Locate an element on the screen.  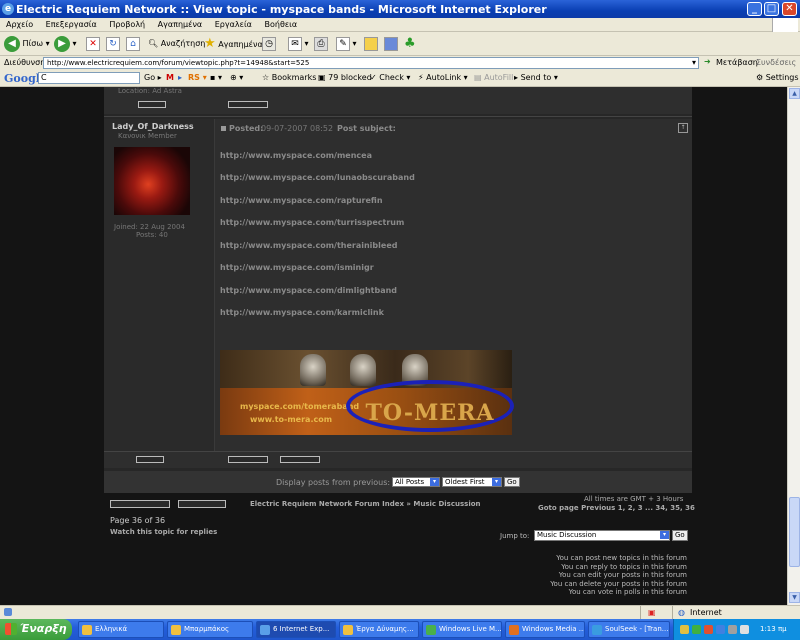
menu-edit: Επεξεργασία is located at coordinates (71, 24).